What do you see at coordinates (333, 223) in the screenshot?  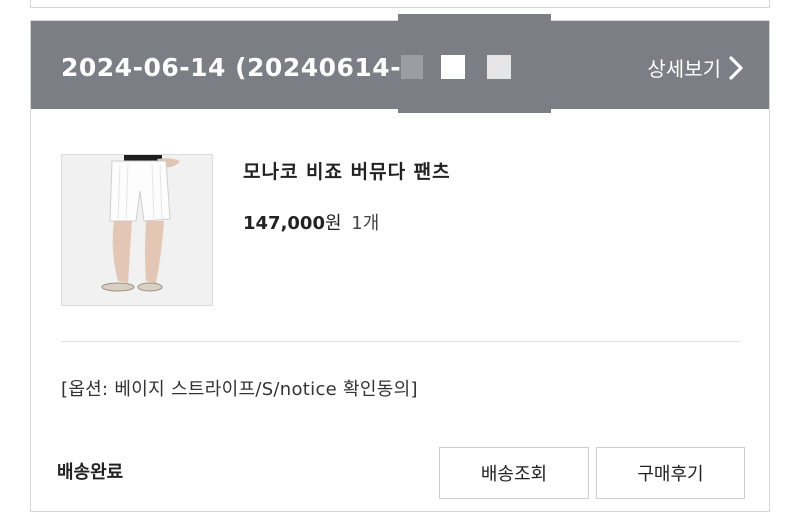 I see `price-currency: 원` at bounding box center [333, 223].